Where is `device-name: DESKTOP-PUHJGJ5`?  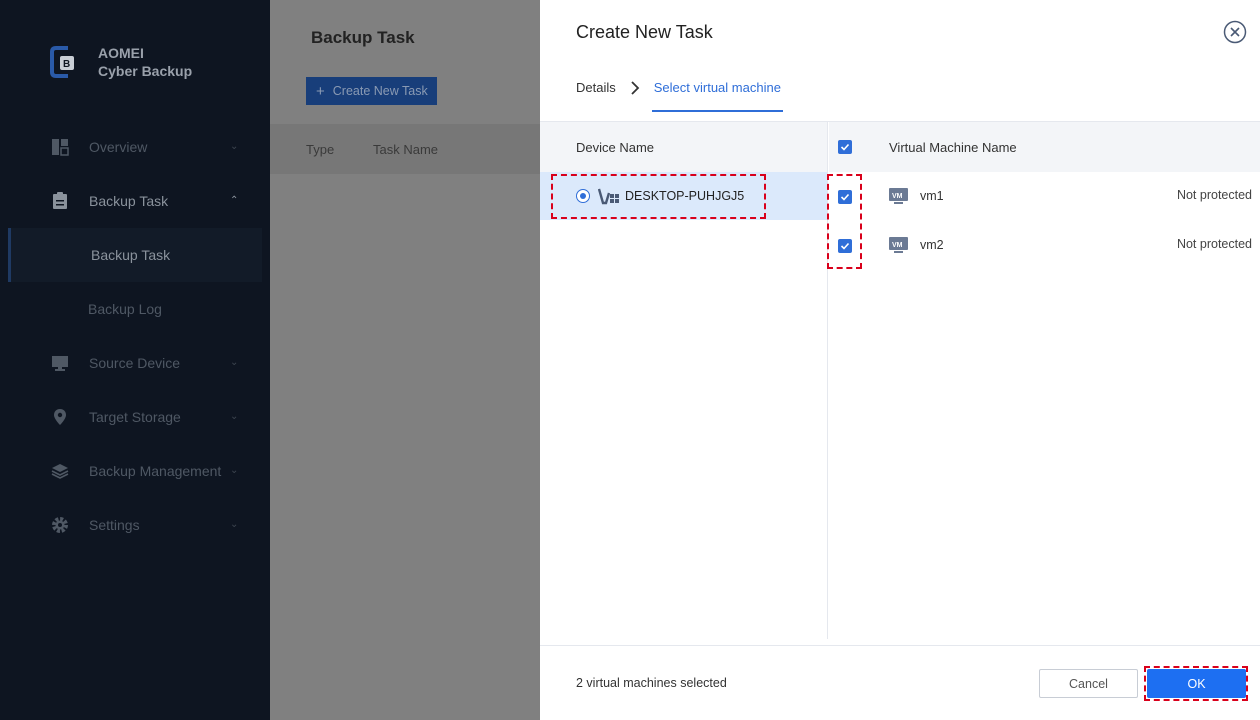 device-name: DESKTOP-PUHJGJ5 is located at coordinates (685, 196).